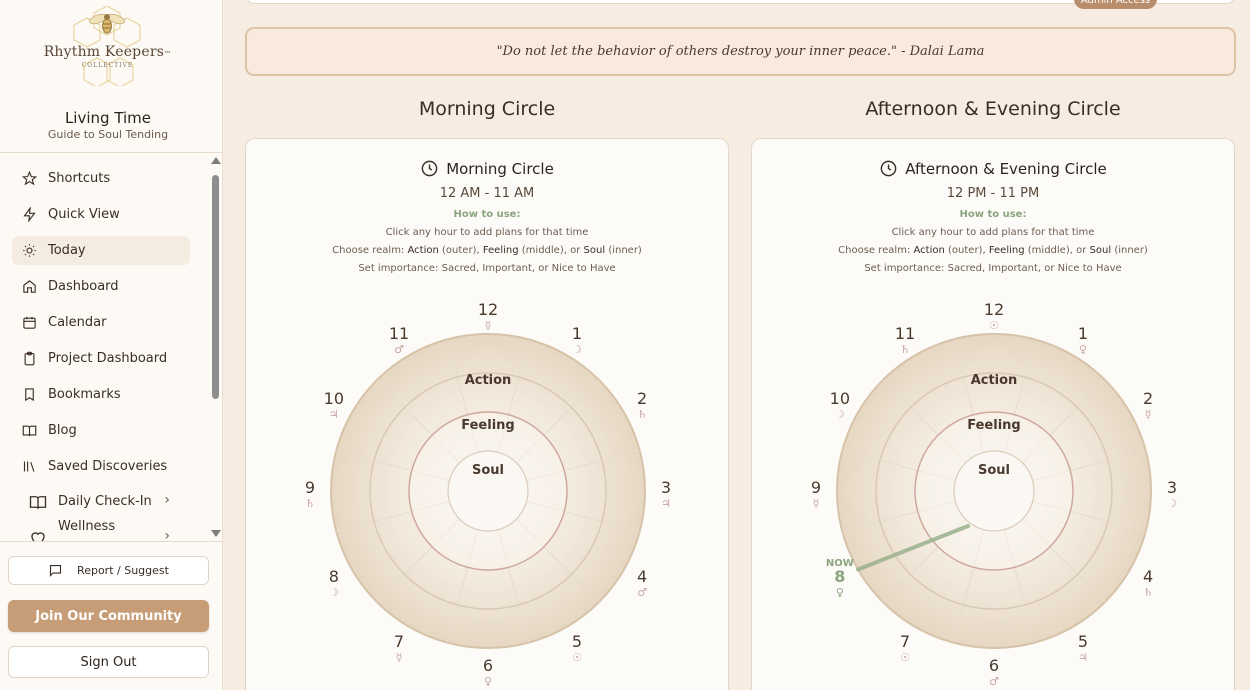 The width and height of the screenshot is (1250, 690). I want to click on sidebar-item-label: Blog, so click(62, 430).